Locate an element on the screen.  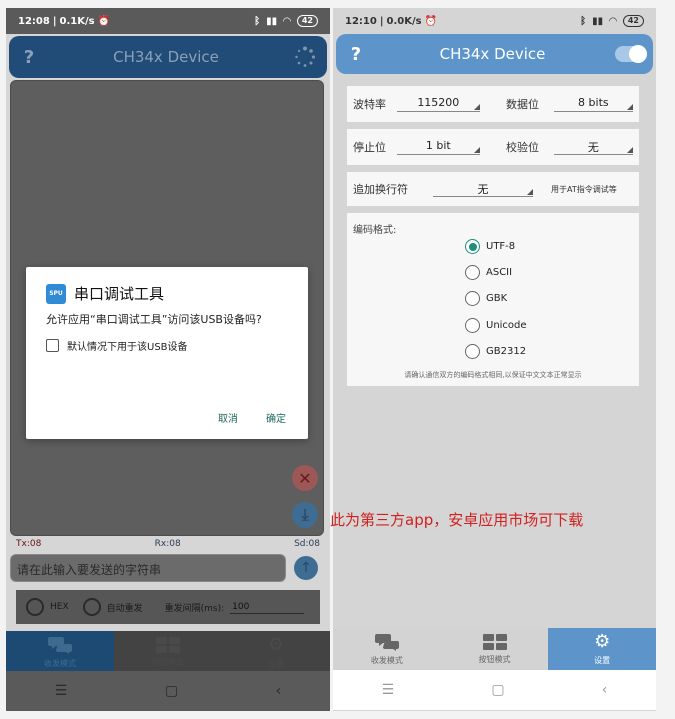
encoding-option: UTF-8 is located at coordinates (490, 246).